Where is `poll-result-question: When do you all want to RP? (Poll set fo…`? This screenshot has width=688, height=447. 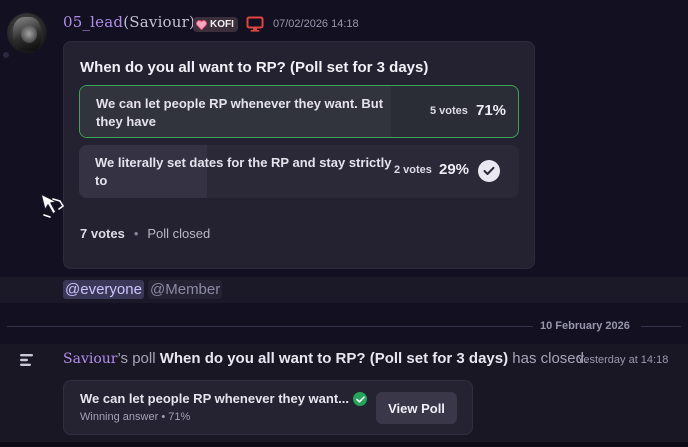
poll-result-question: When do you all want to RP? (Poll set fo… is located at coordinates (334, 358).